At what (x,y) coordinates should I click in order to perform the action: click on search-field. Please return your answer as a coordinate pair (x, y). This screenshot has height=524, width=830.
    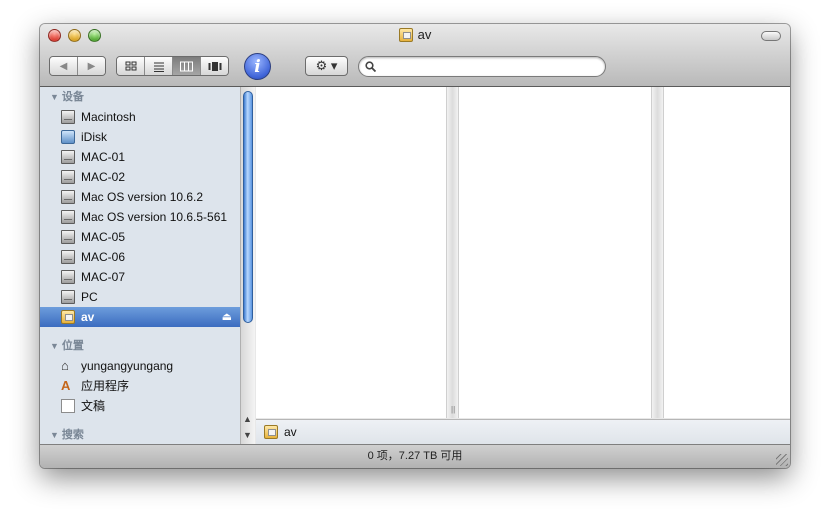
    Looking at the image, I should click on (482, 66).